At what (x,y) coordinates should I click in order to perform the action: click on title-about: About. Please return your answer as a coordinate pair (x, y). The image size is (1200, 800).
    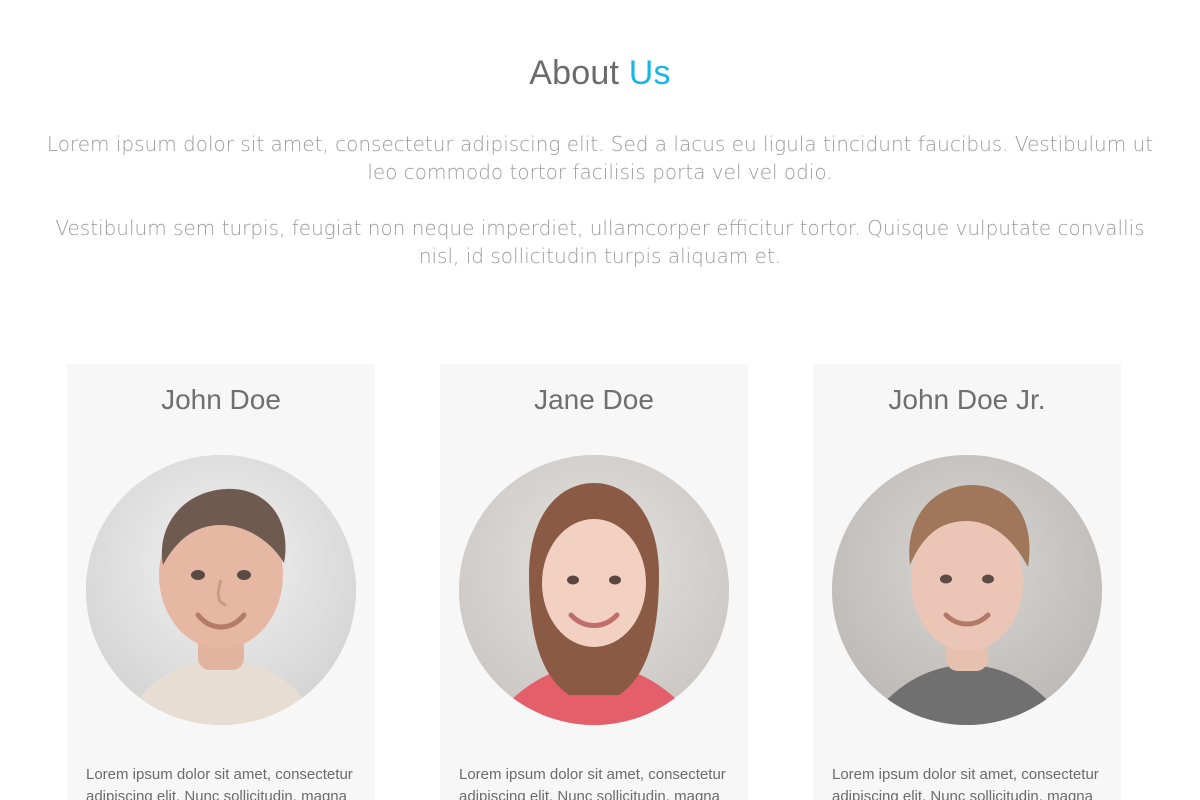
    Looking at the image, I should click on (579, 73).